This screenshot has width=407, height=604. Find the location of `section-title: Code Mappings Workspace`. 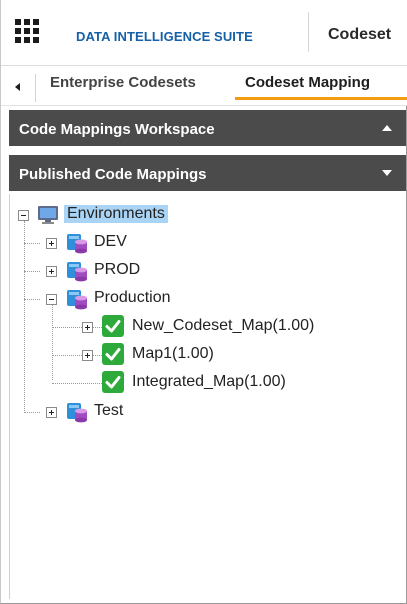

section-title: Code Mappings Workspace is located at coordinates (117, 129).